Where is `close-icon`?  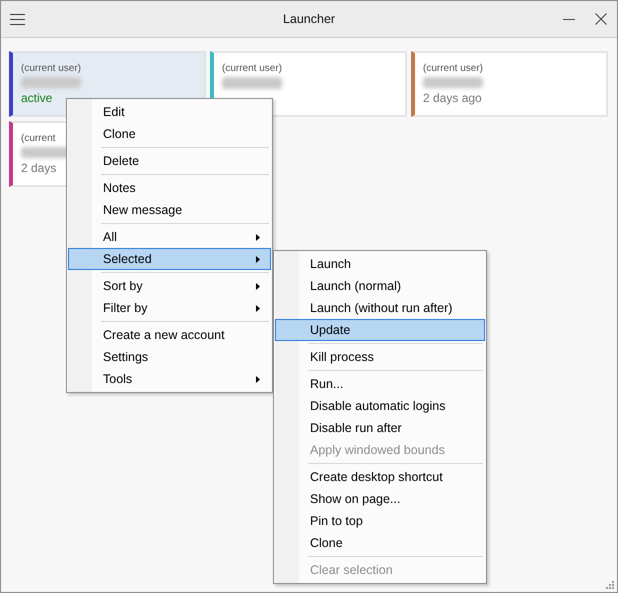
close-icon is located at coordinates (601, 19).